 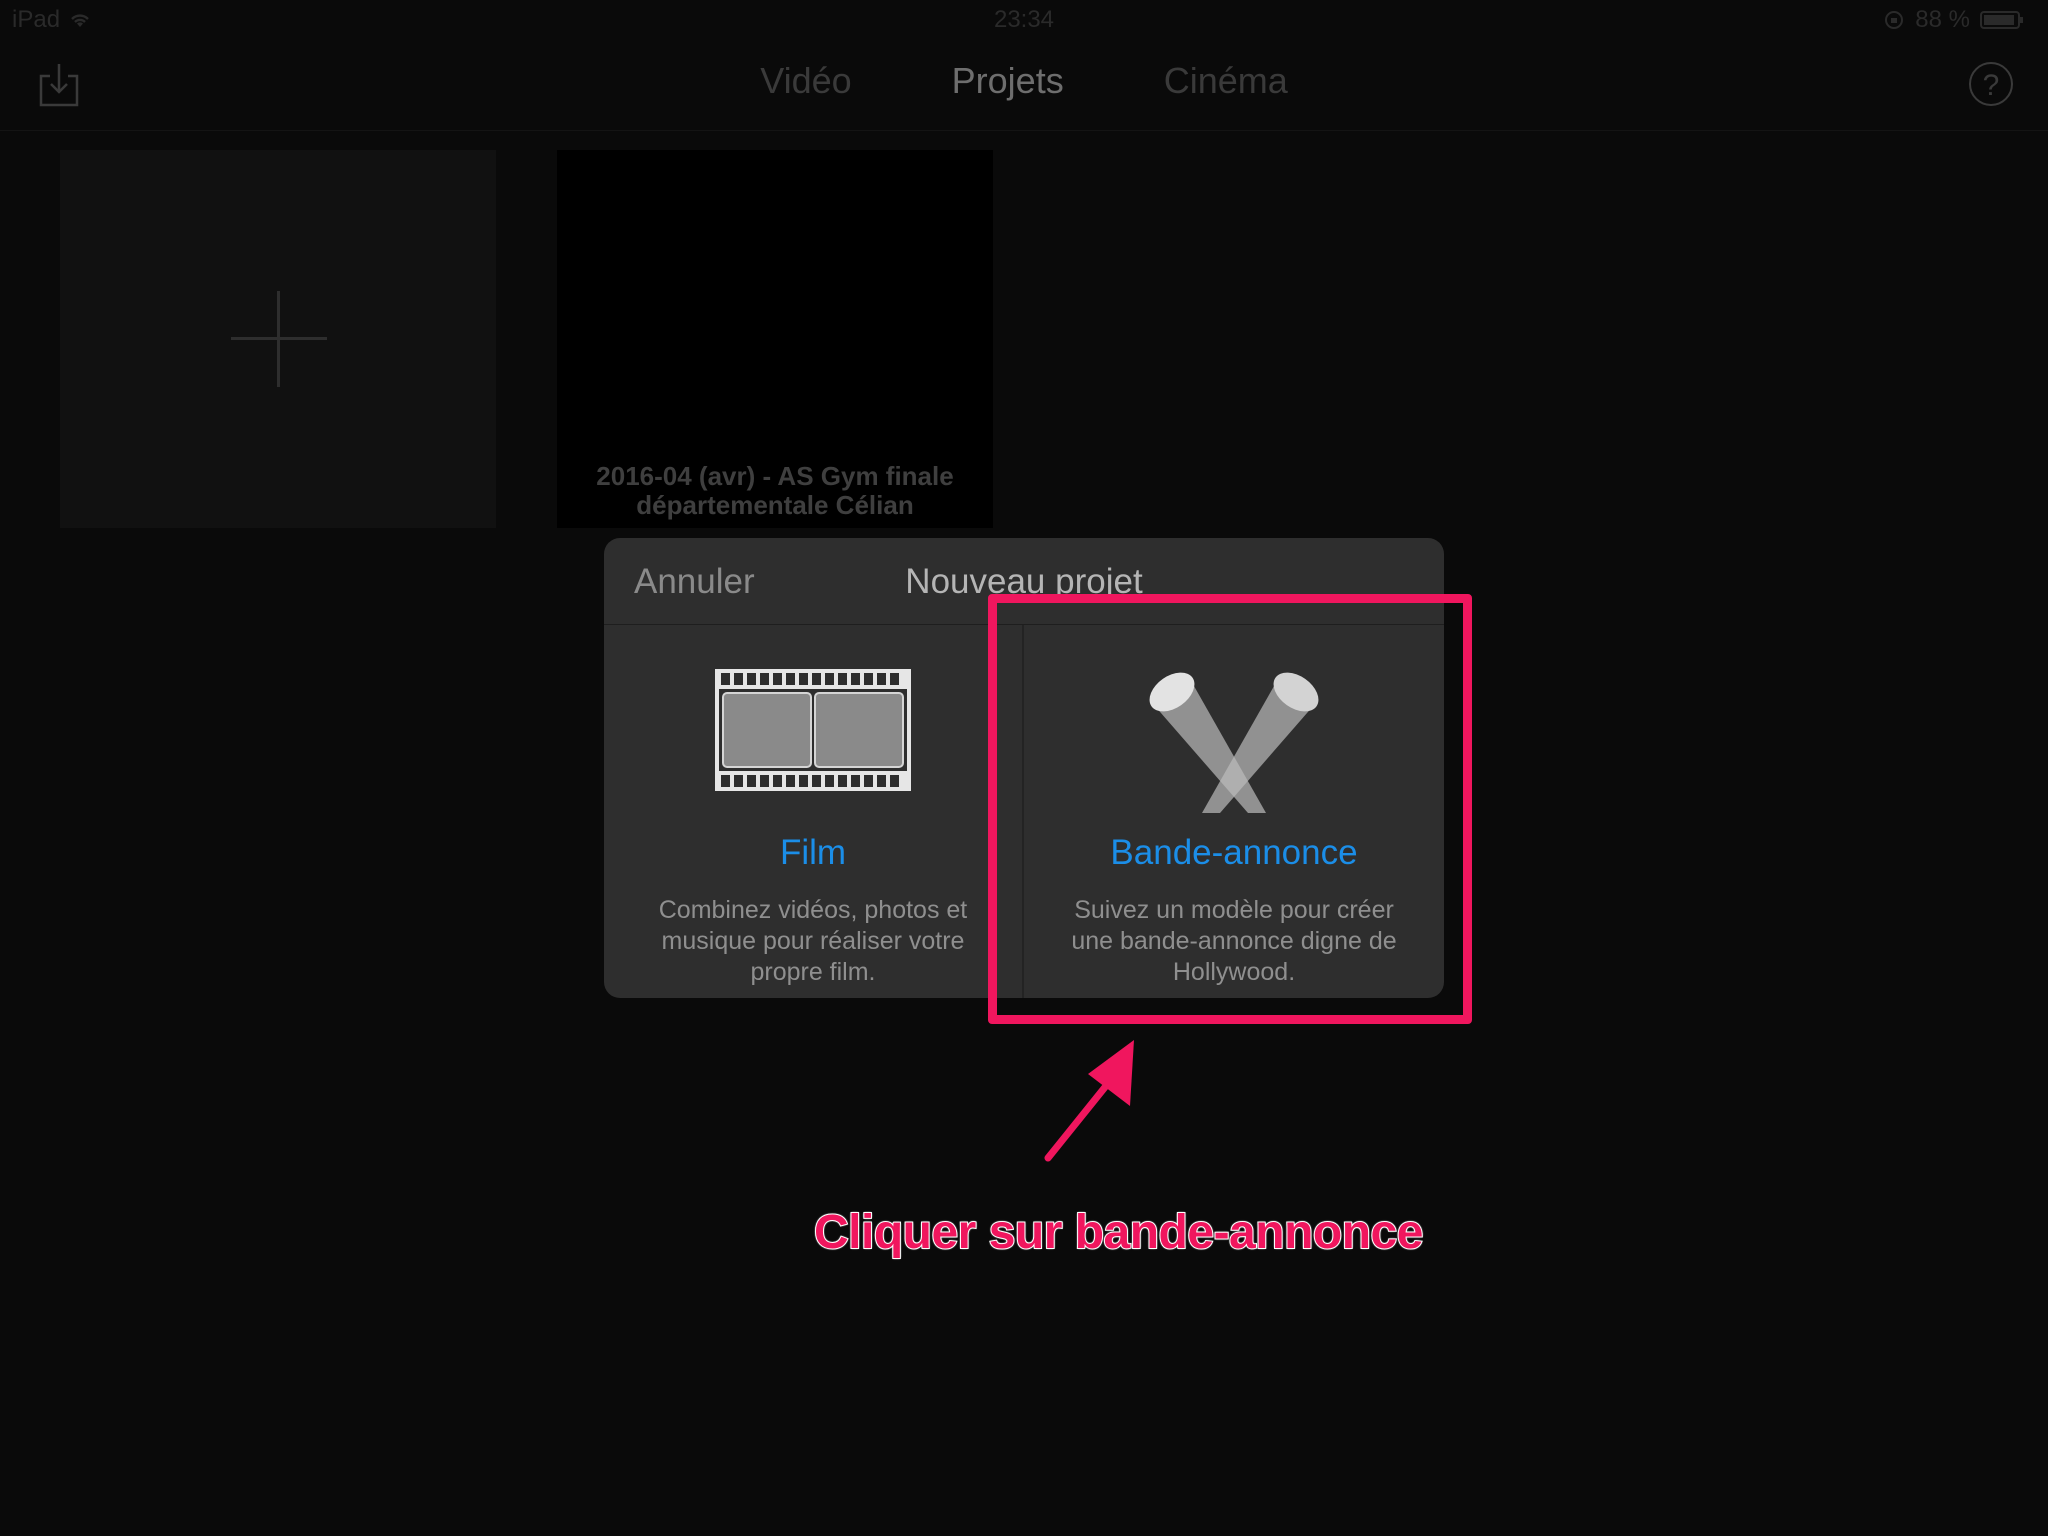 I want to click on tab-video: Vidéo, so click(x=805, y=81).